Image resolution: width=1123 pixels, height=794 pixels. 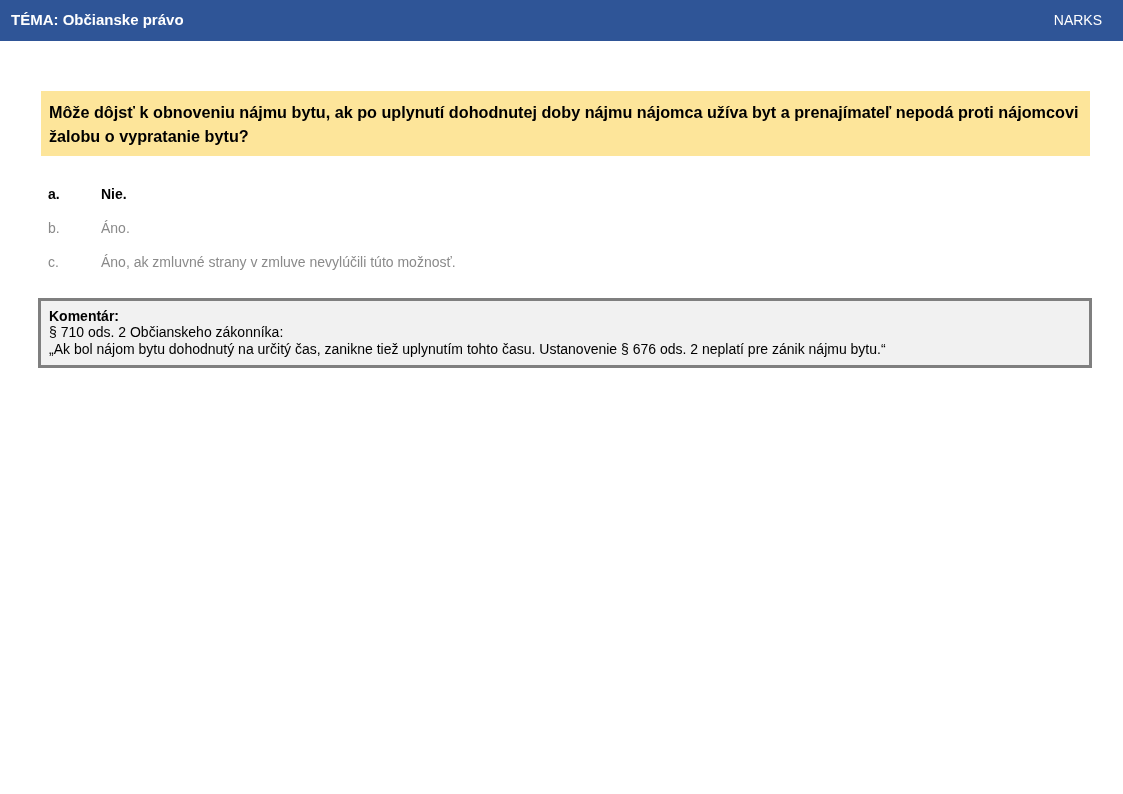 What do you see at coordinates (84, 316) in the screenshot?
I see `comment-heading: Komentár:` at bounding box center [84, 316].